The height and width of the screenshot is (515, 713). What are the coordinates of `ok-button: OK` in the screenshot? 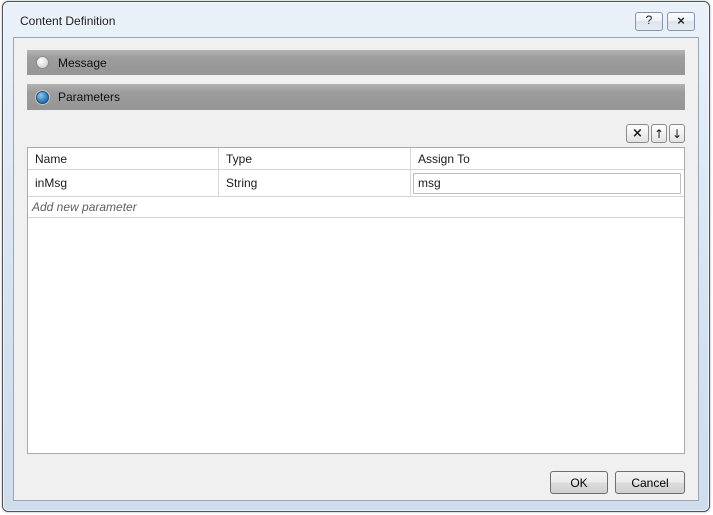 It's located at (579, 482).